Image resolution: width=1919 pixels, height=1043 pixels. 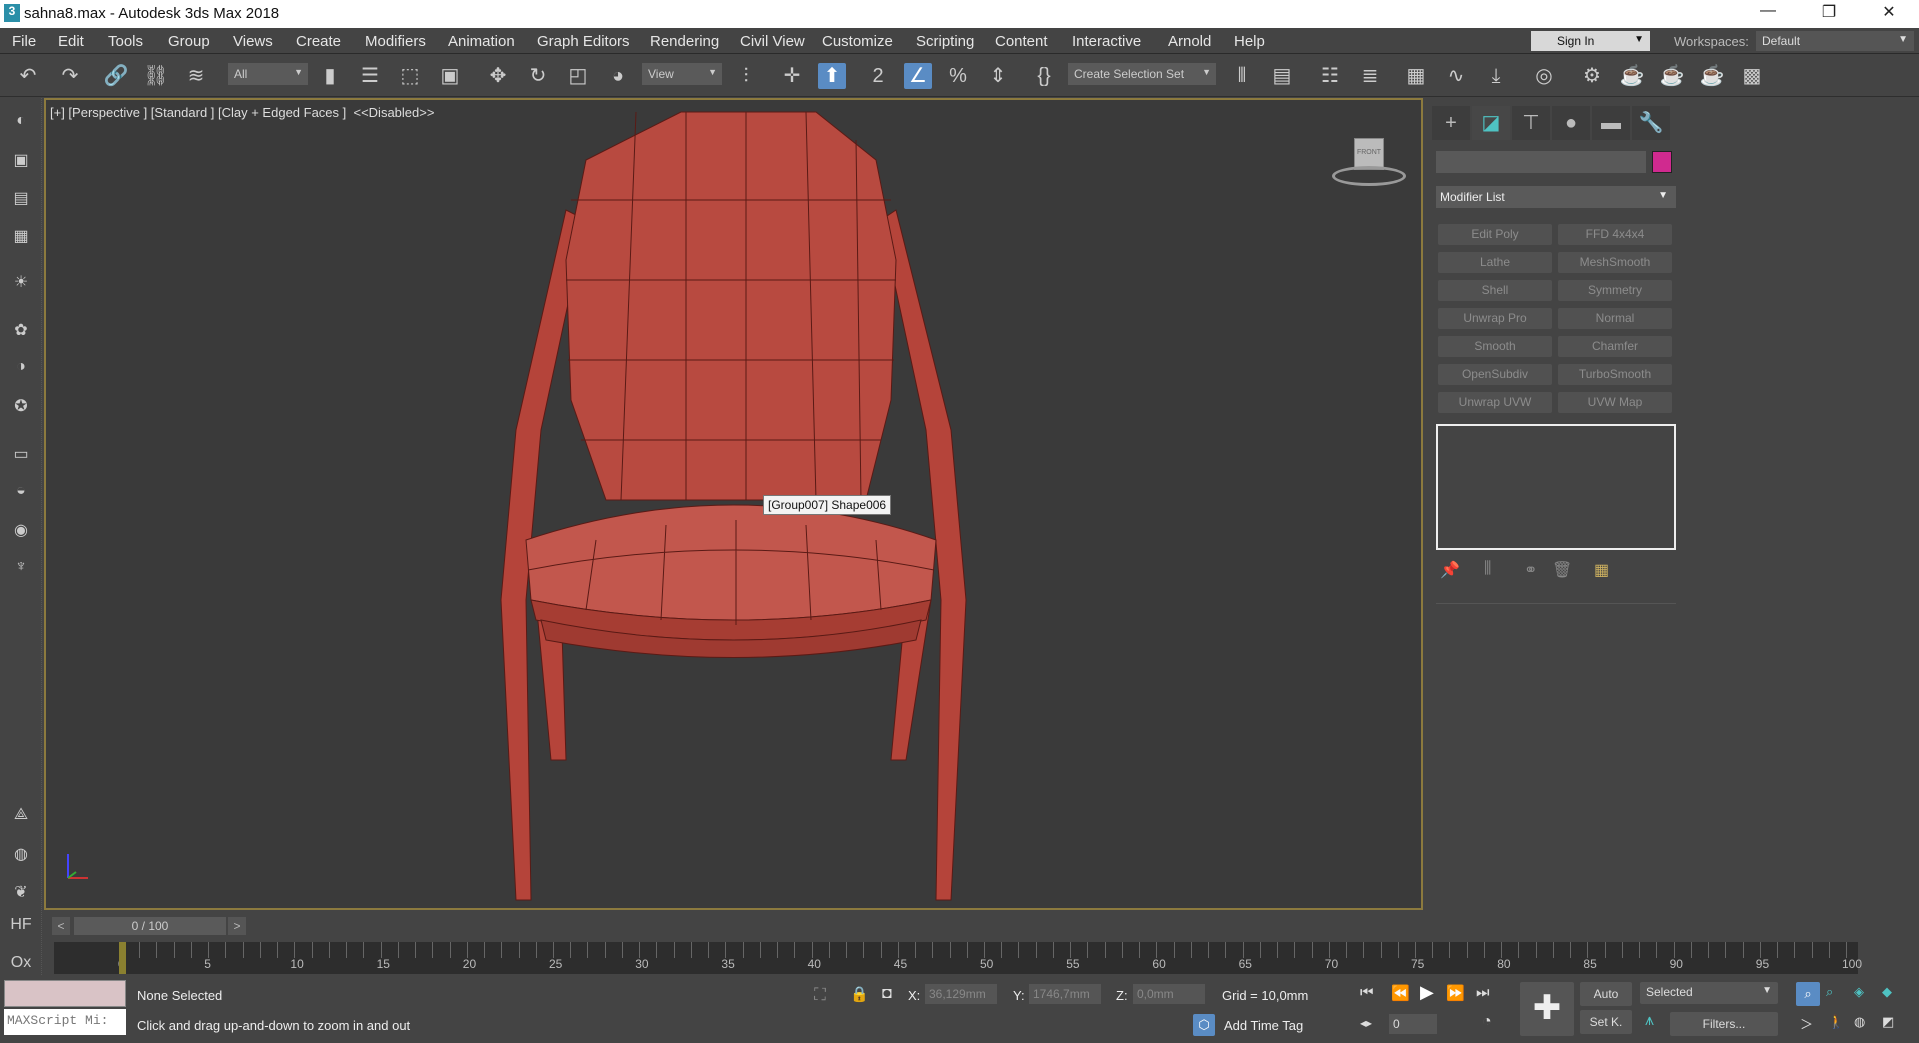 I want to click on modifier-lathe-button: Lathe, so click(x=1495, y=262).